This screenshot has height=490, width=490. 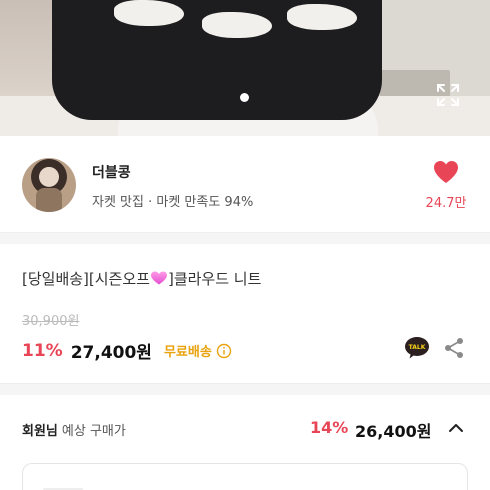 What do you see at coordinates (224, 351) in the screenshot?
I see `info-icon` at bounding box center [224, 351].